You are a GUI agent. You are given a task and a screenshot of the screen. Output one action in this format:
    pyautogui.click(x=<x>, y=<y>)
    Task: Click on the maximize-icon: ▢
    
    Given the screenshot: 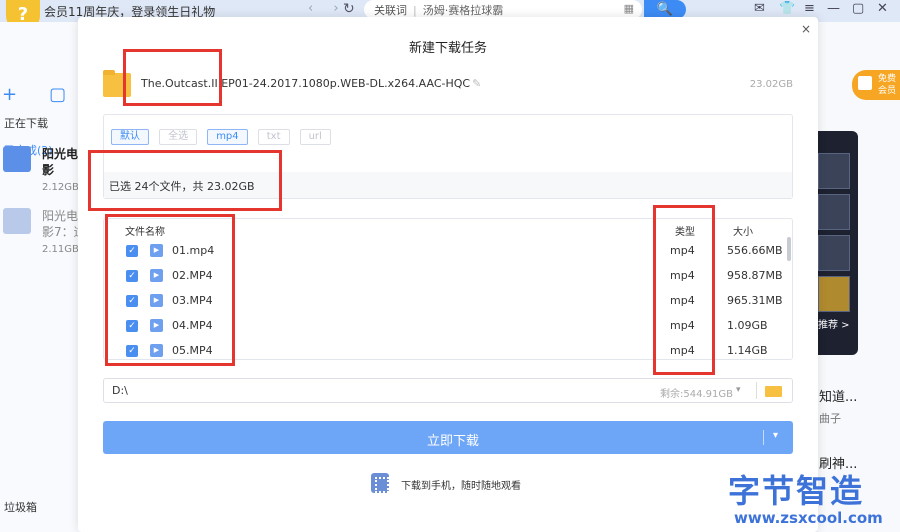 What is the action you would take?
    pyautogui.click(x=858, y=8)
    